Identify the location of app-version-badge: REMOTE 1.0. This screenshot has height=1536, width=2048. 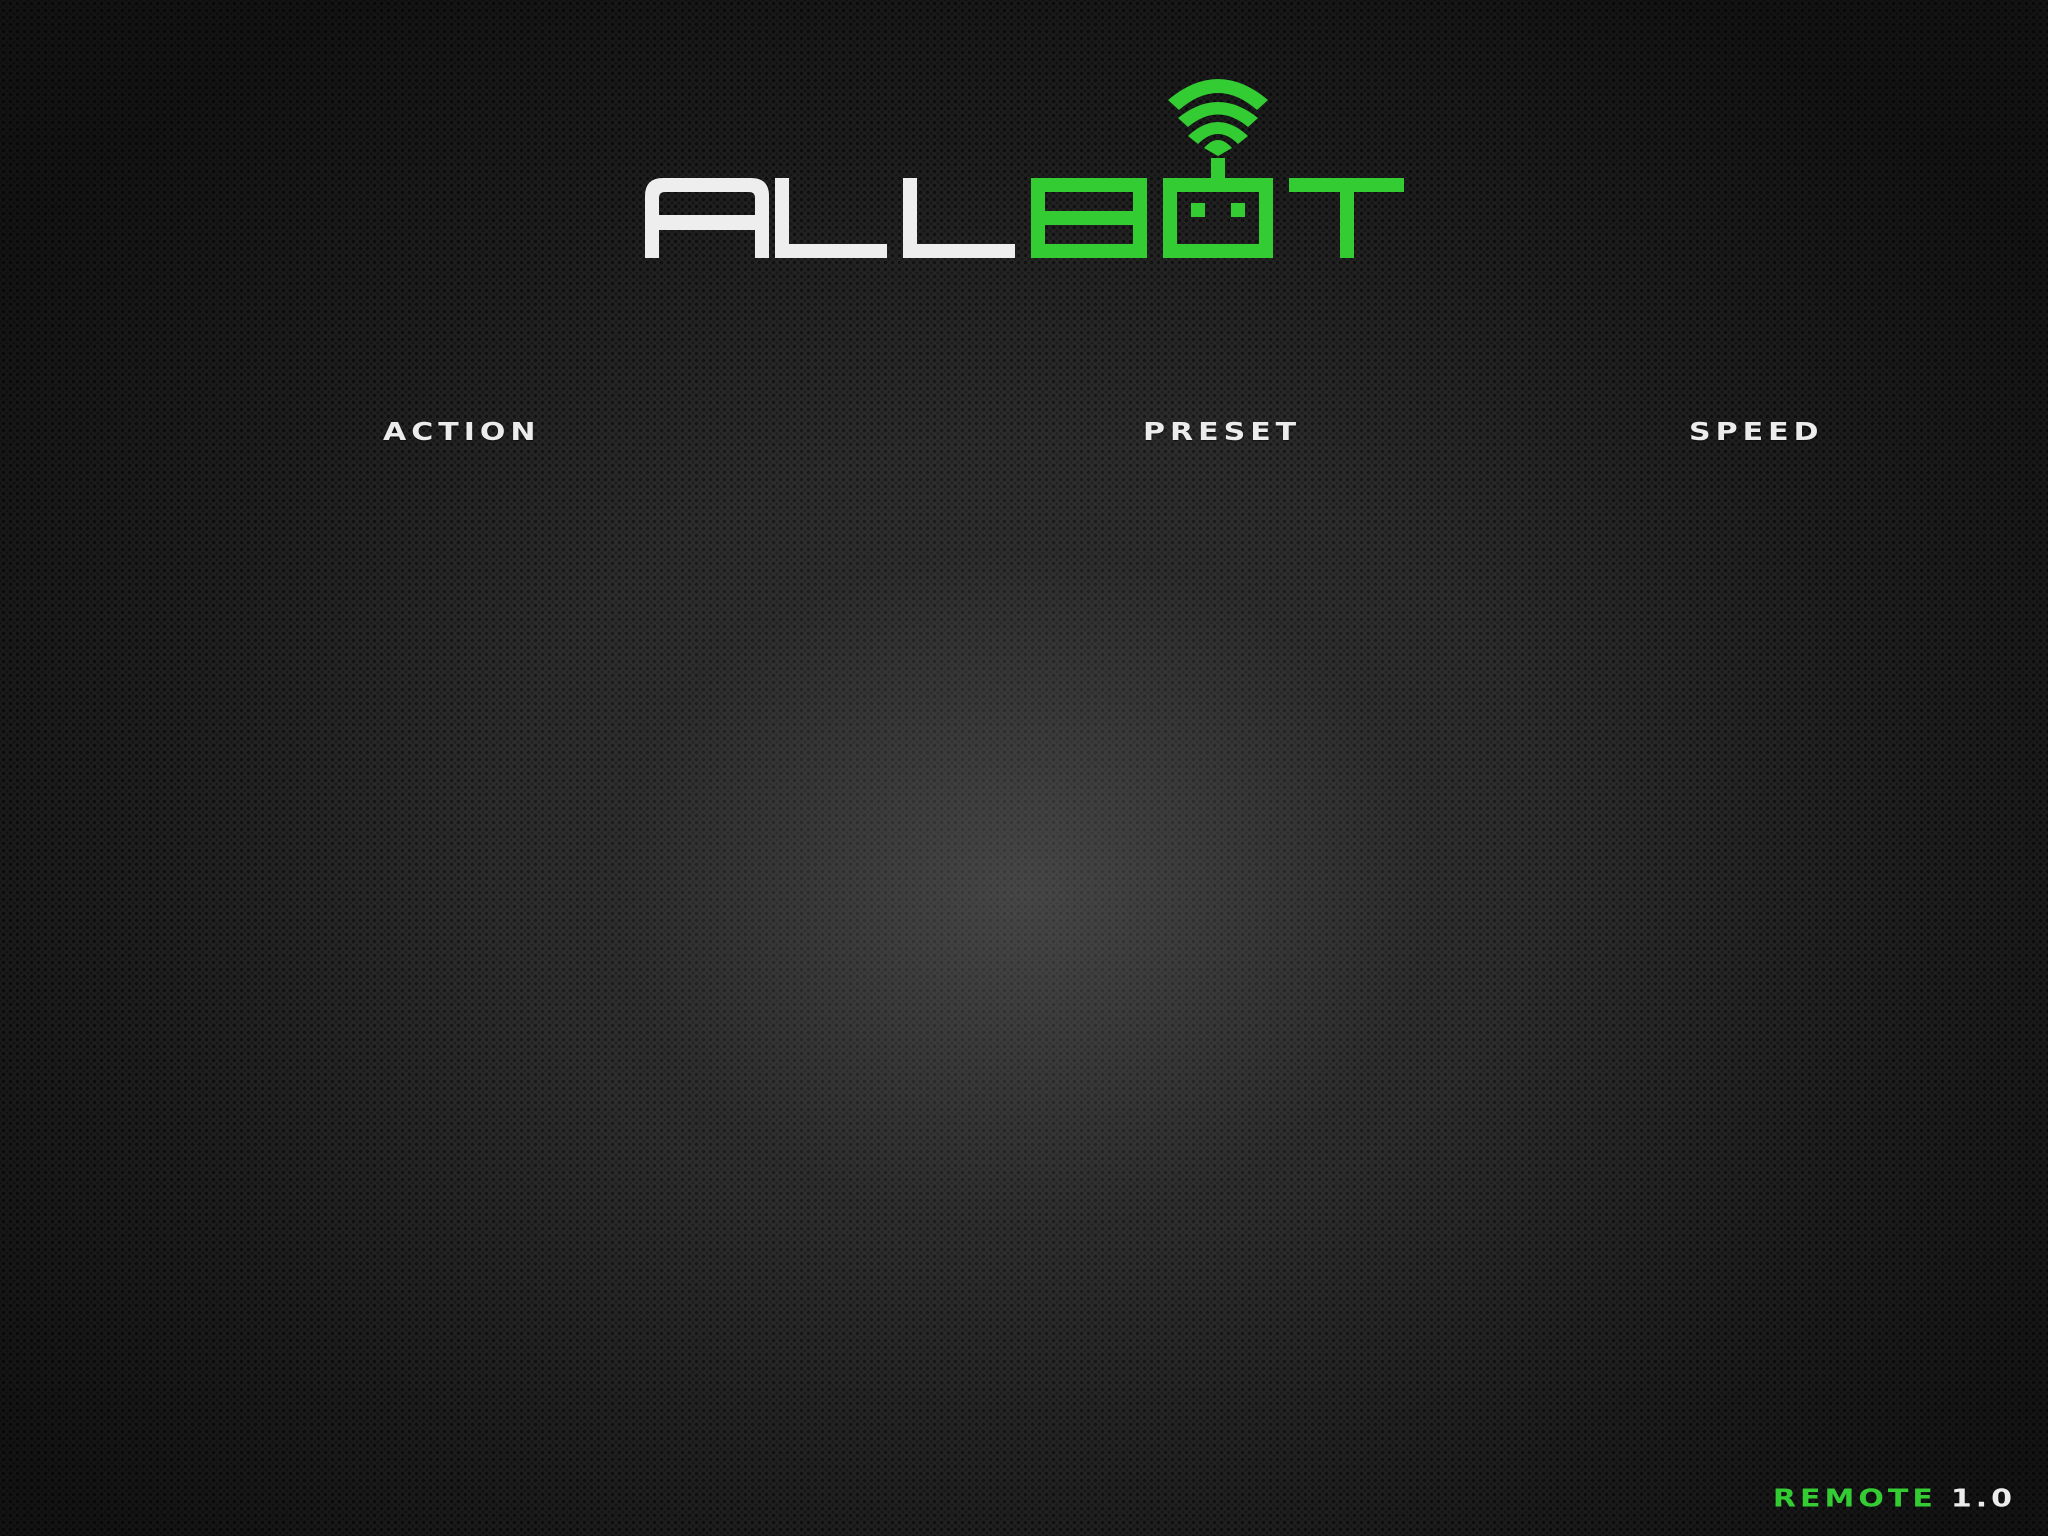
(1894, 1499).